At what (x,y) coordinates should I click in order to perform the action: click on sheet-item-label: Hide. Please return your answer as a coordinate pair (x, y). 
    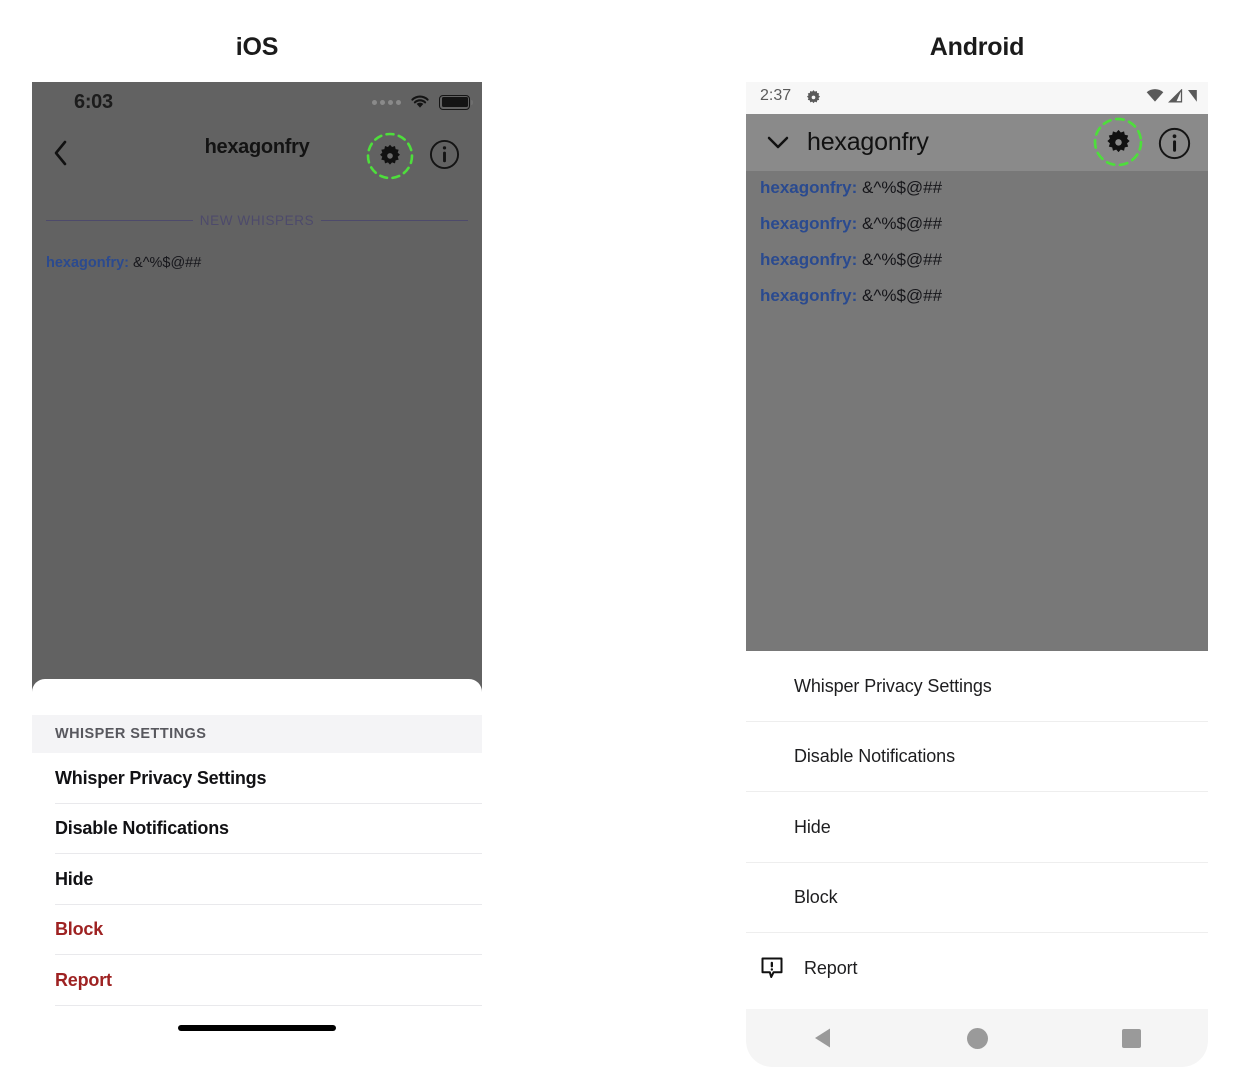
    Looking at the image, I should click on (74, 878).